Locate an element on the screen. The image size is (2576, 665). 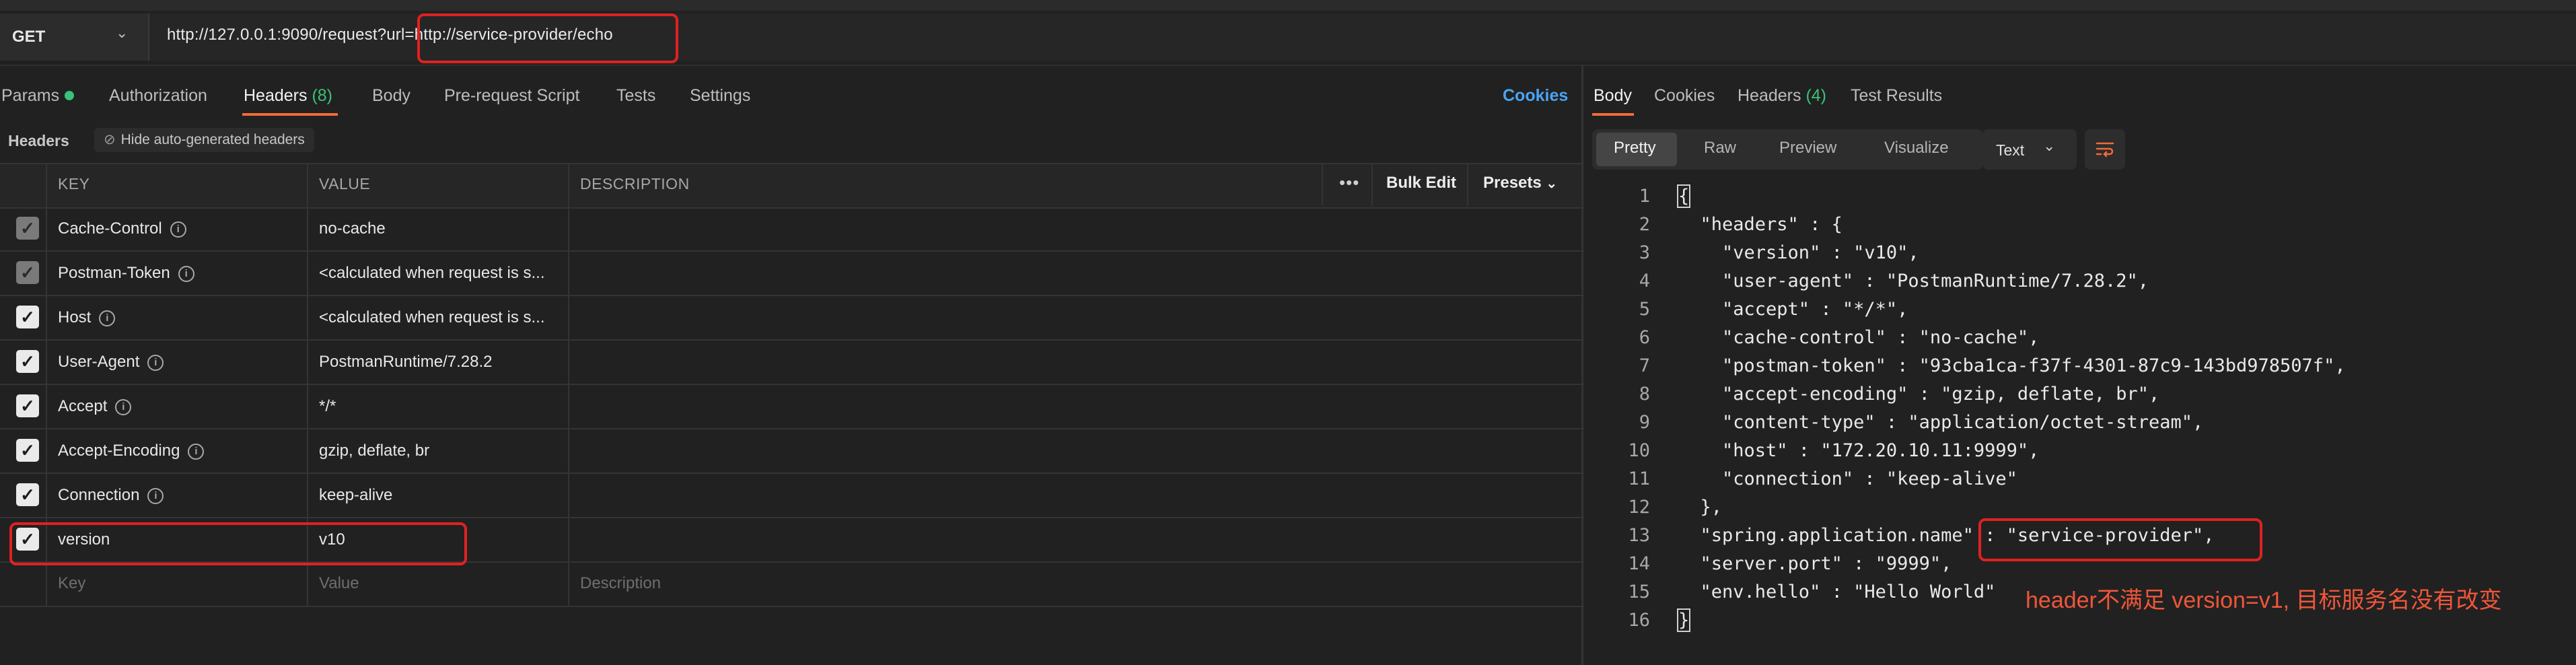
code-line: "accept-encoding" : "gzip, deflate, br", is located at coordinates (1919, 395).